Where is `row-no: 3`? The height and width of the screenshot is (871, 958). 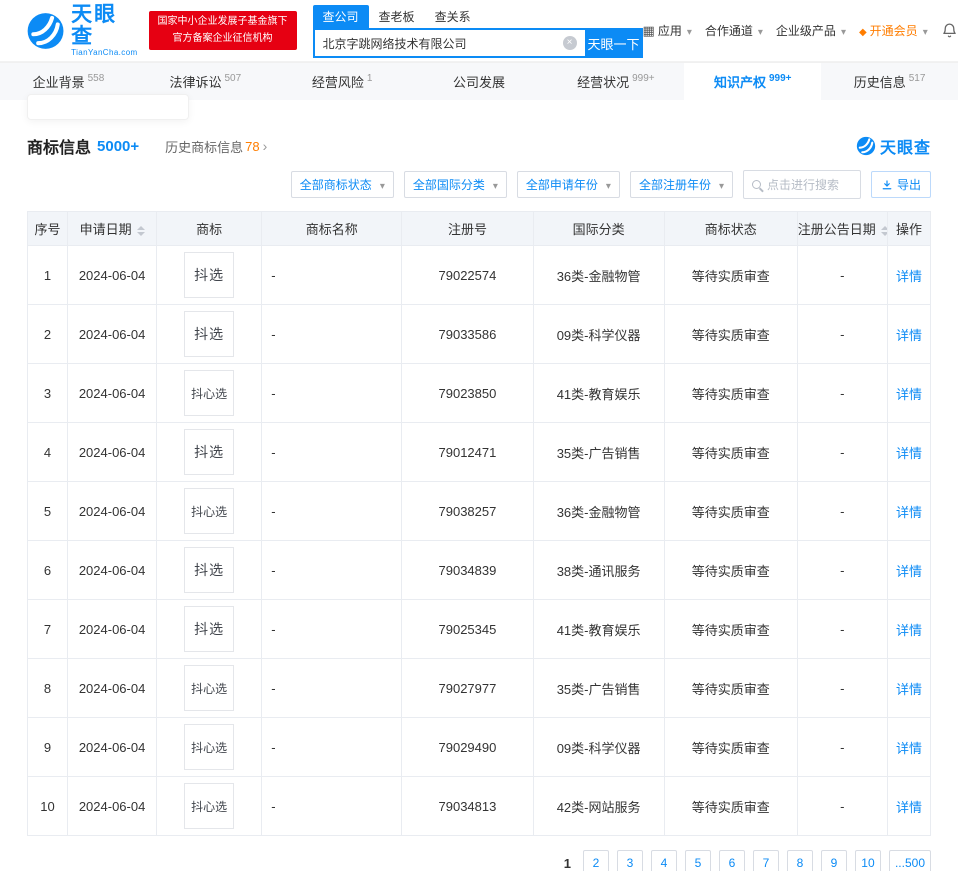 row-no: 3 is located at coordinates (47, 393).